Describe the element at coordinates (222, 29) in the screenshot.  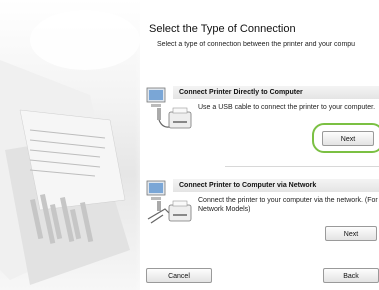
I see `page-title: Select the Type of Connection` at that location.